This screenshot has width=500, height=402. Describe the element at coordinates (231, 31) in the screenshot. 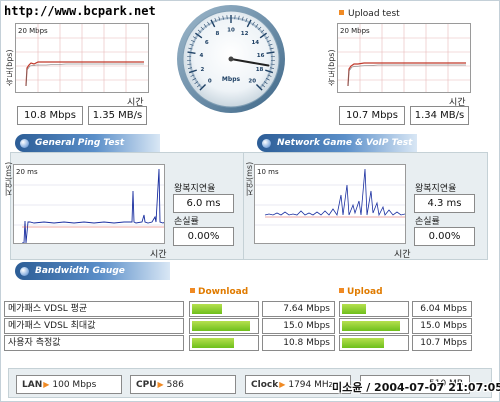

I see `gauge-tick-label: 10` at that location.